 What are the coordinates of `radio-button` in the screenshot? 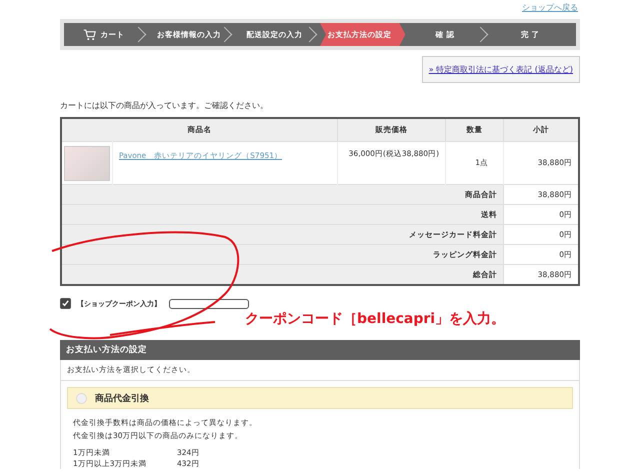 It's located at (81, 398).